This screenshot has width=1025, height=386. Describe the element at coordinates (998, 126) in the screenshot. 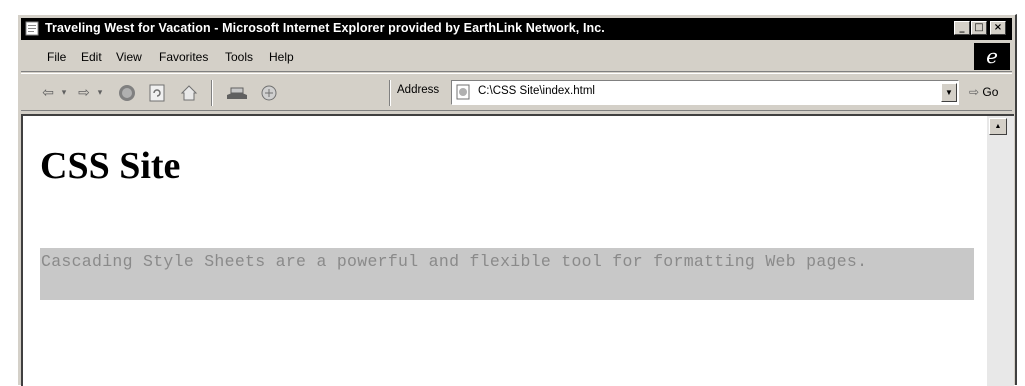

I see `scroll-up-arrow-icon: ▲` at that location.